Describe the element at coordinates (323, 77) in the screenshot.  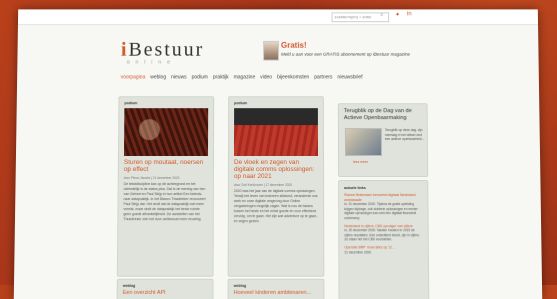
I see `nav-item-partners: partners` at that location.